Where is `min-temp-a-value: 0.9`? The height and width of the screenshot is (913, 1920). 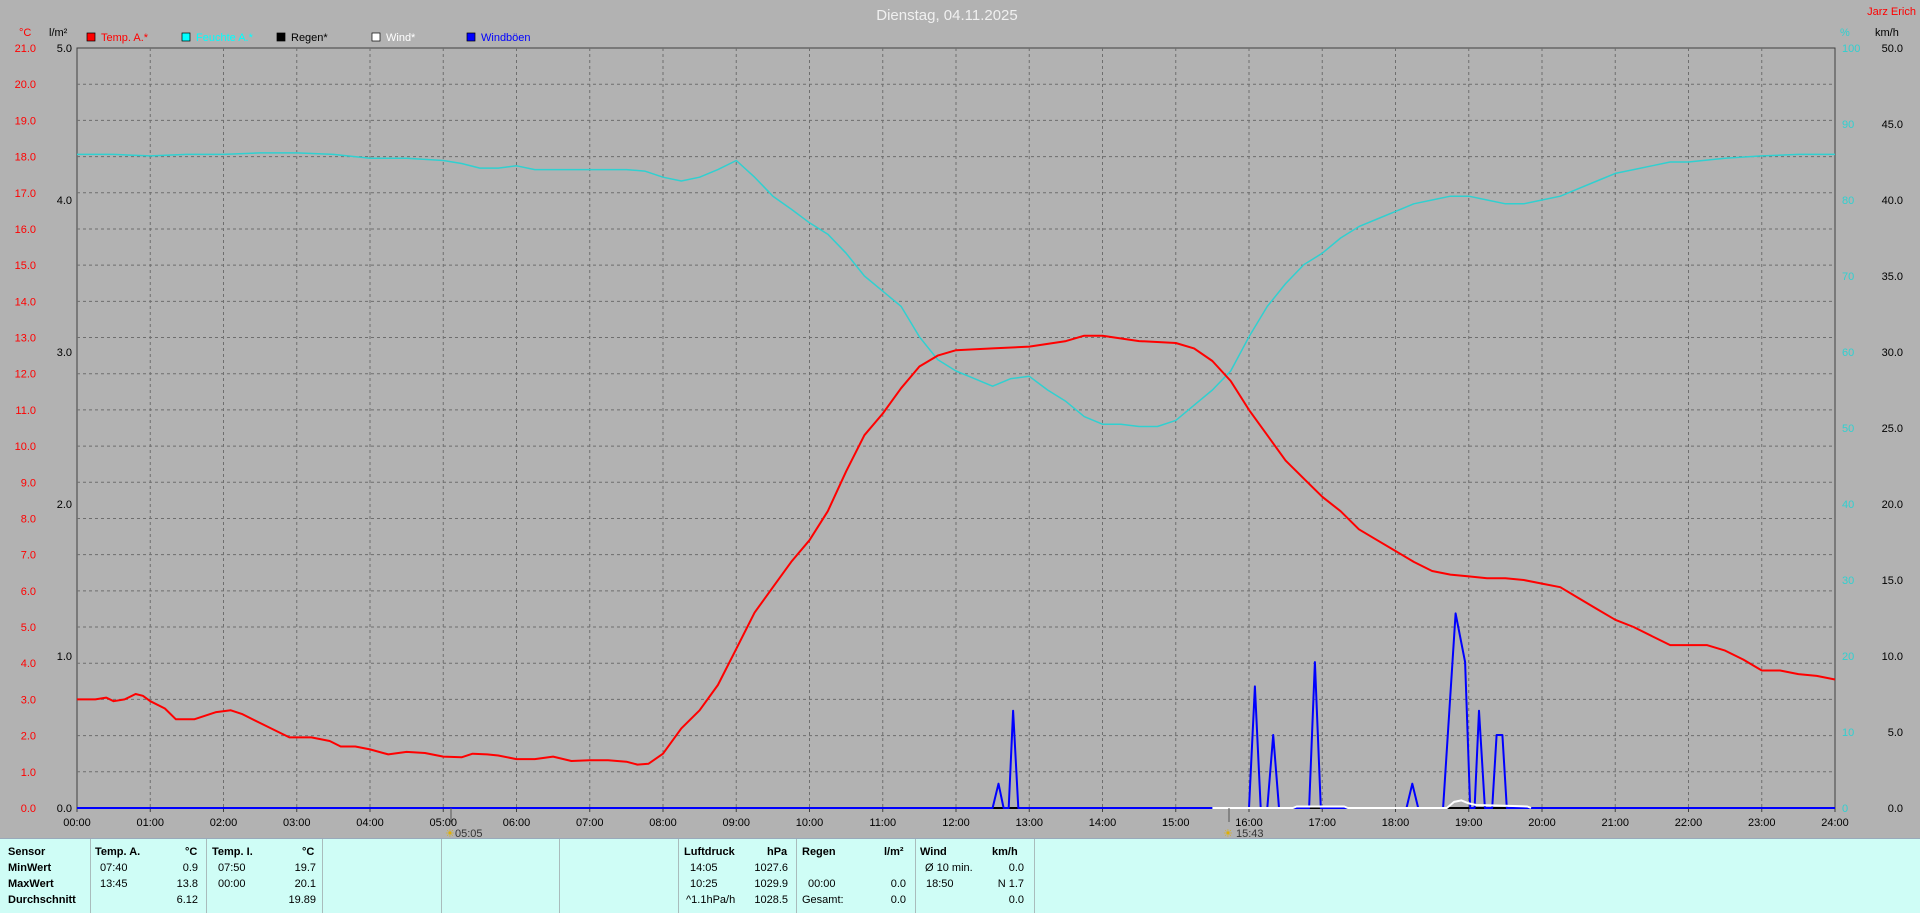 min-temp-a-value: 0.9 is located at coordinates (190, 868).